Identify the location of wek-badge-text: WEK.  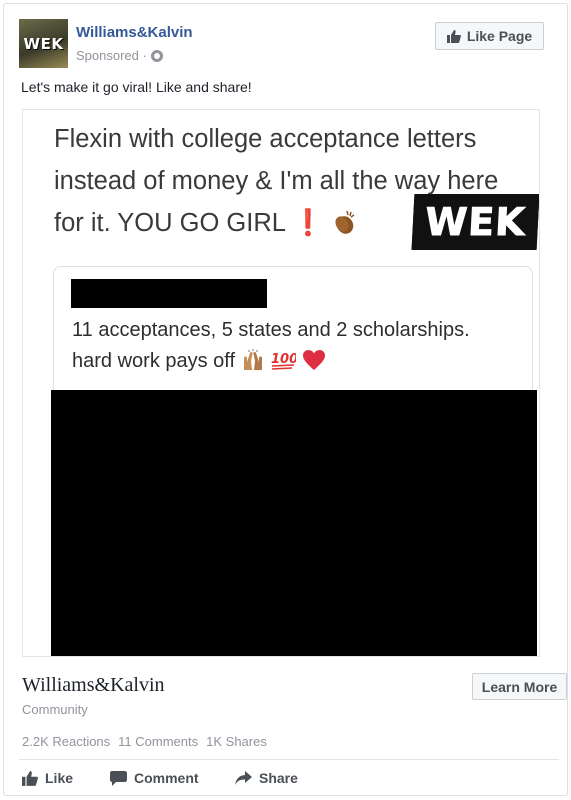
(476, 222).